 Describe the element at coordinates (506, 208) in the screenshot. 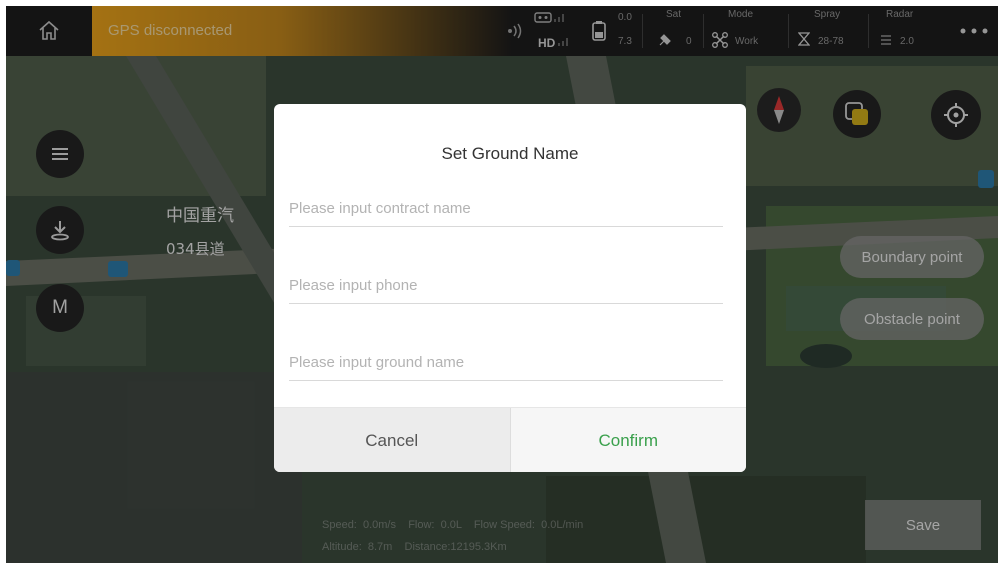

I see `contract-name-input` at that location.